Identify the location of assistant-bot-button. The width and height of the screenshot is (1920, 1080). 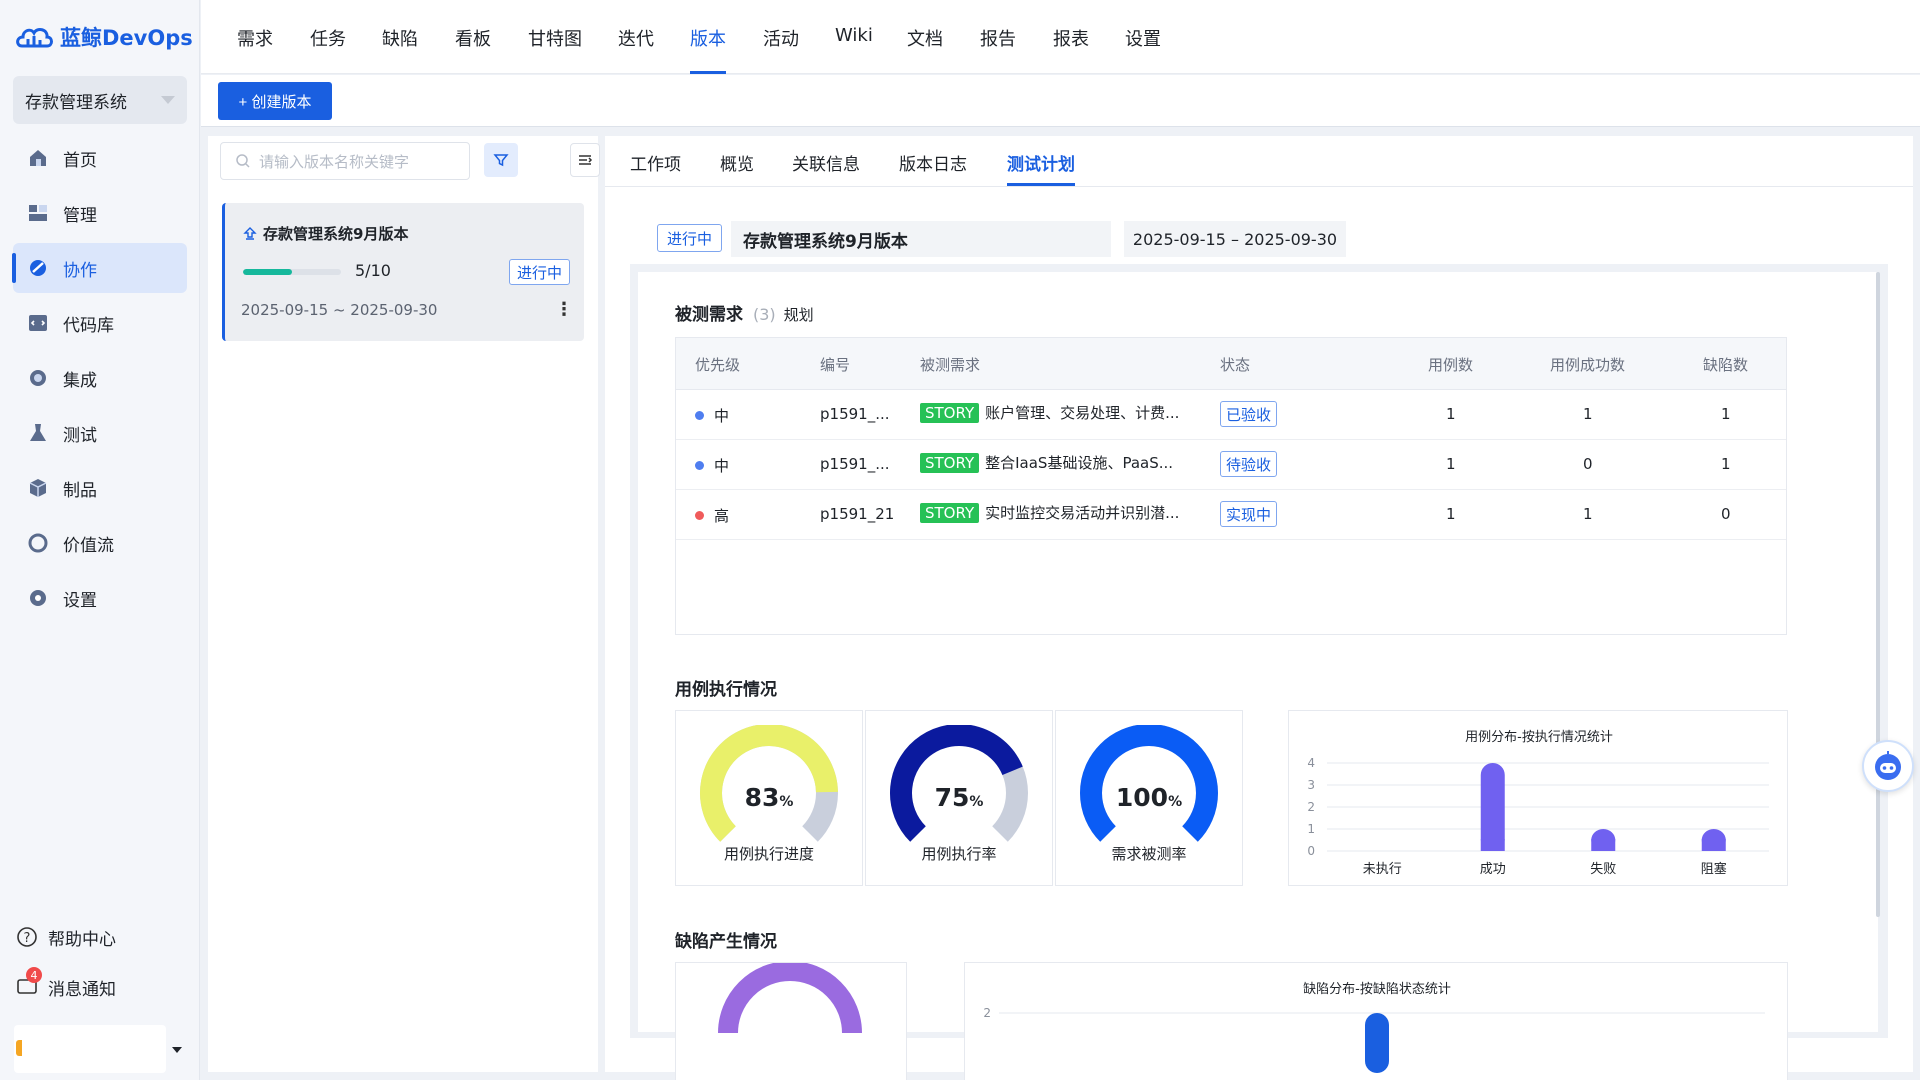
(1888, 766).